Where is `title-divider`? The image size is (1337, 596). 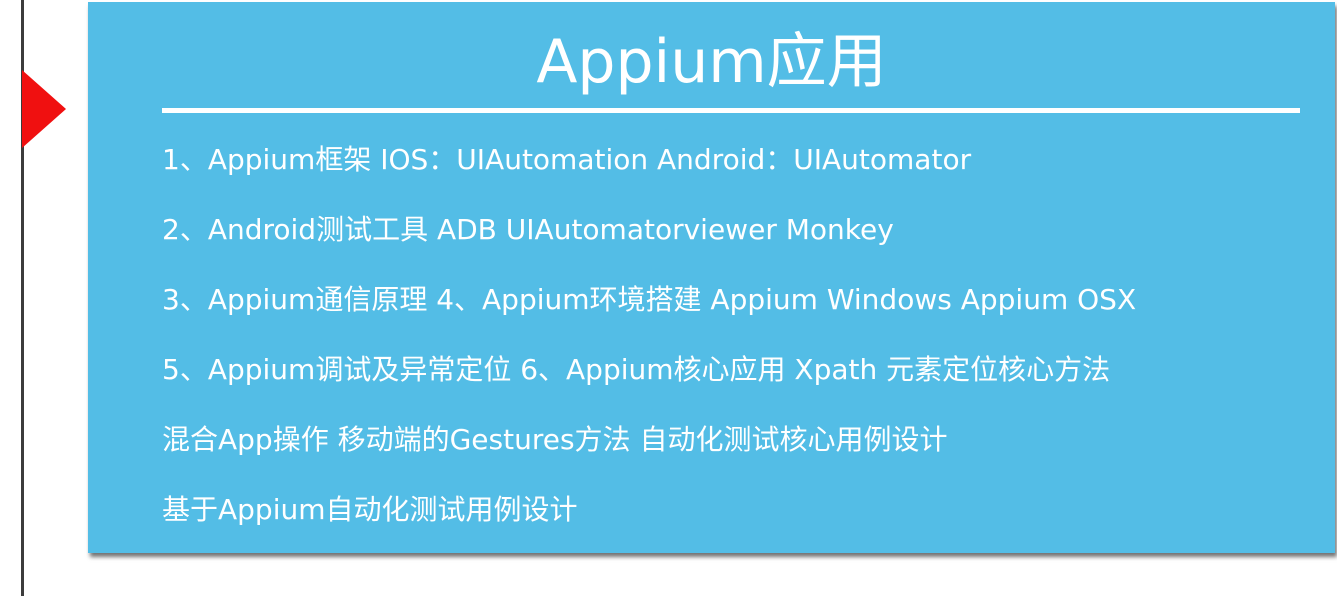 title-divider is located at coordinates (731, 110).